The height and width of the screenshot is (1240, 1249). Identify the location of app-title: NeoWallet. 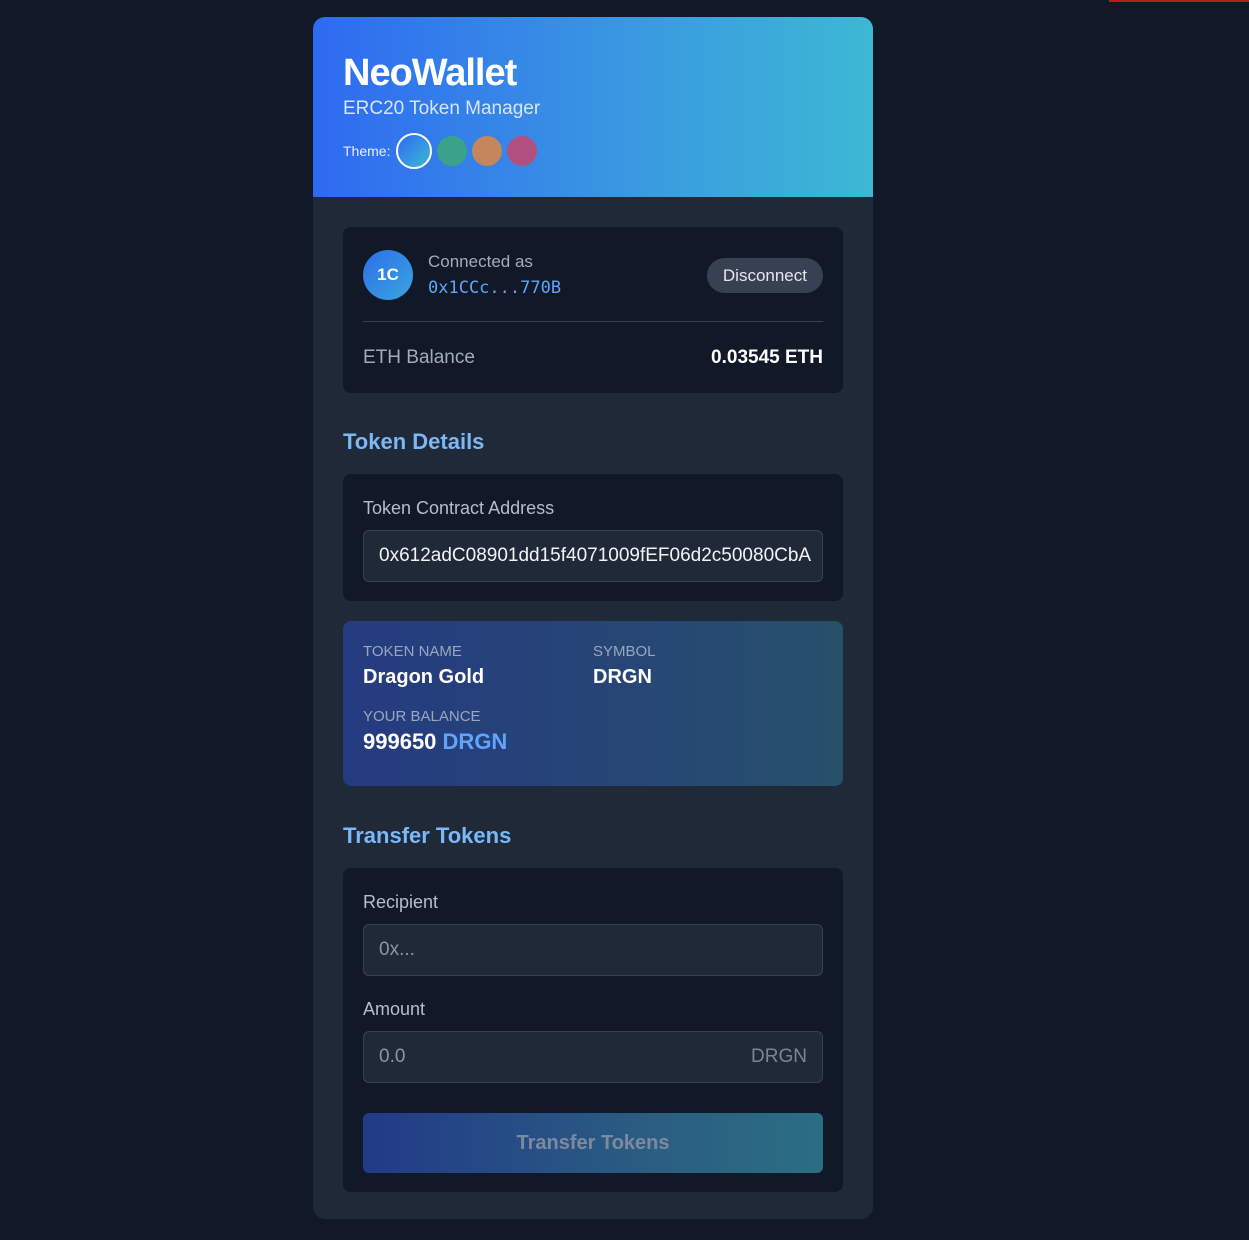
(430, 73).